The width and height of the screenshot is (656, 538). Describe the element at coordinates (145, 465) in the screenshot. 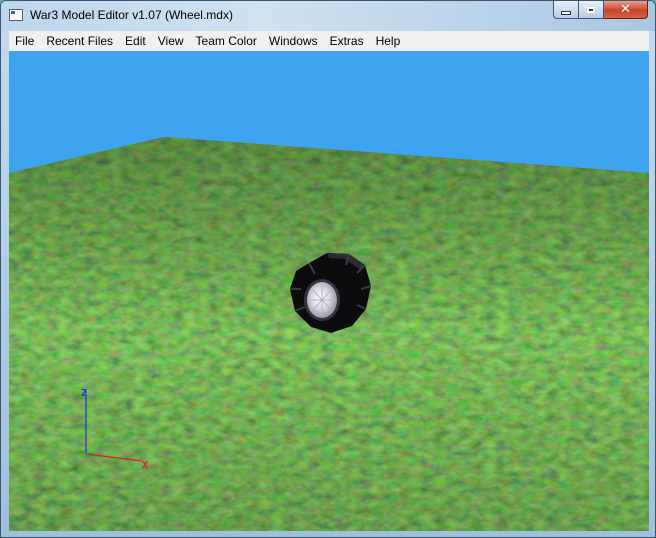

I see `x-axis-label: X` at that location.